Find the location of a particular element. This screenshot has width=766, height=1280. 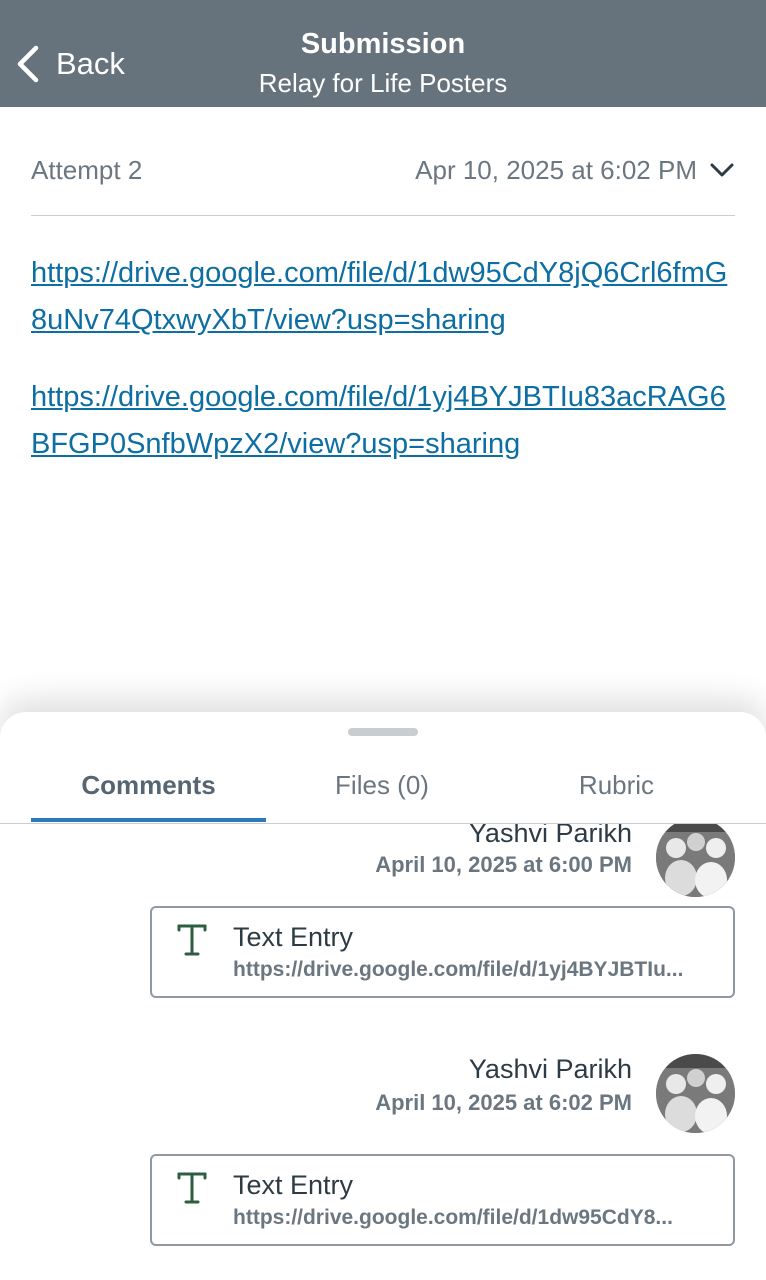

attempt-label: Attempt 2 is located at coordinates (87, 169).